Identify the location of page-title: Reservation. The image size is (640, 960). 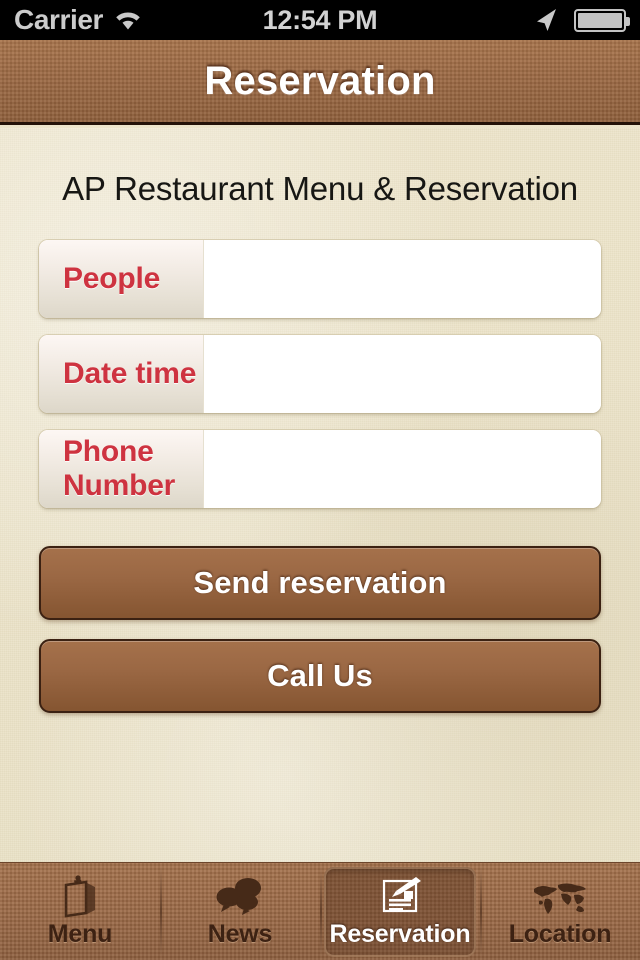
(320, 80).